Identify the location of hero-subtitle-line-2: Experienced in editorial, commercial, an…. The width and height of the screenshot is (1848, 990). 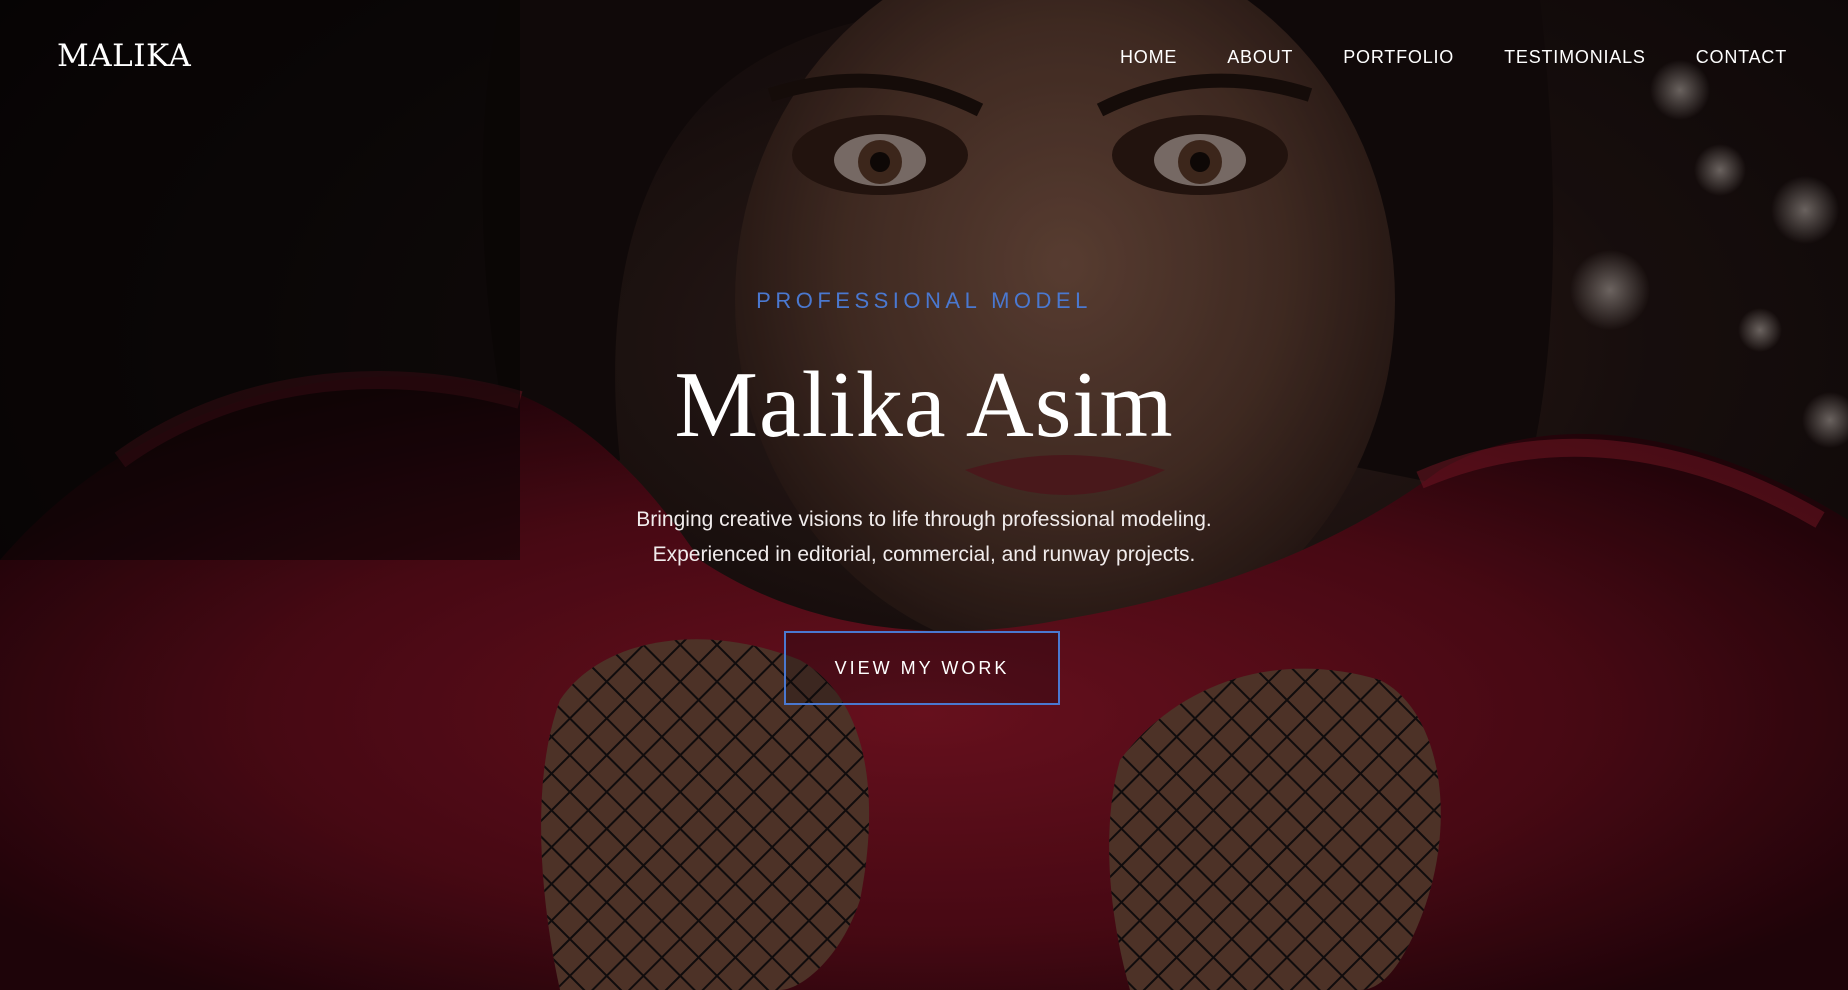
(924, 554).